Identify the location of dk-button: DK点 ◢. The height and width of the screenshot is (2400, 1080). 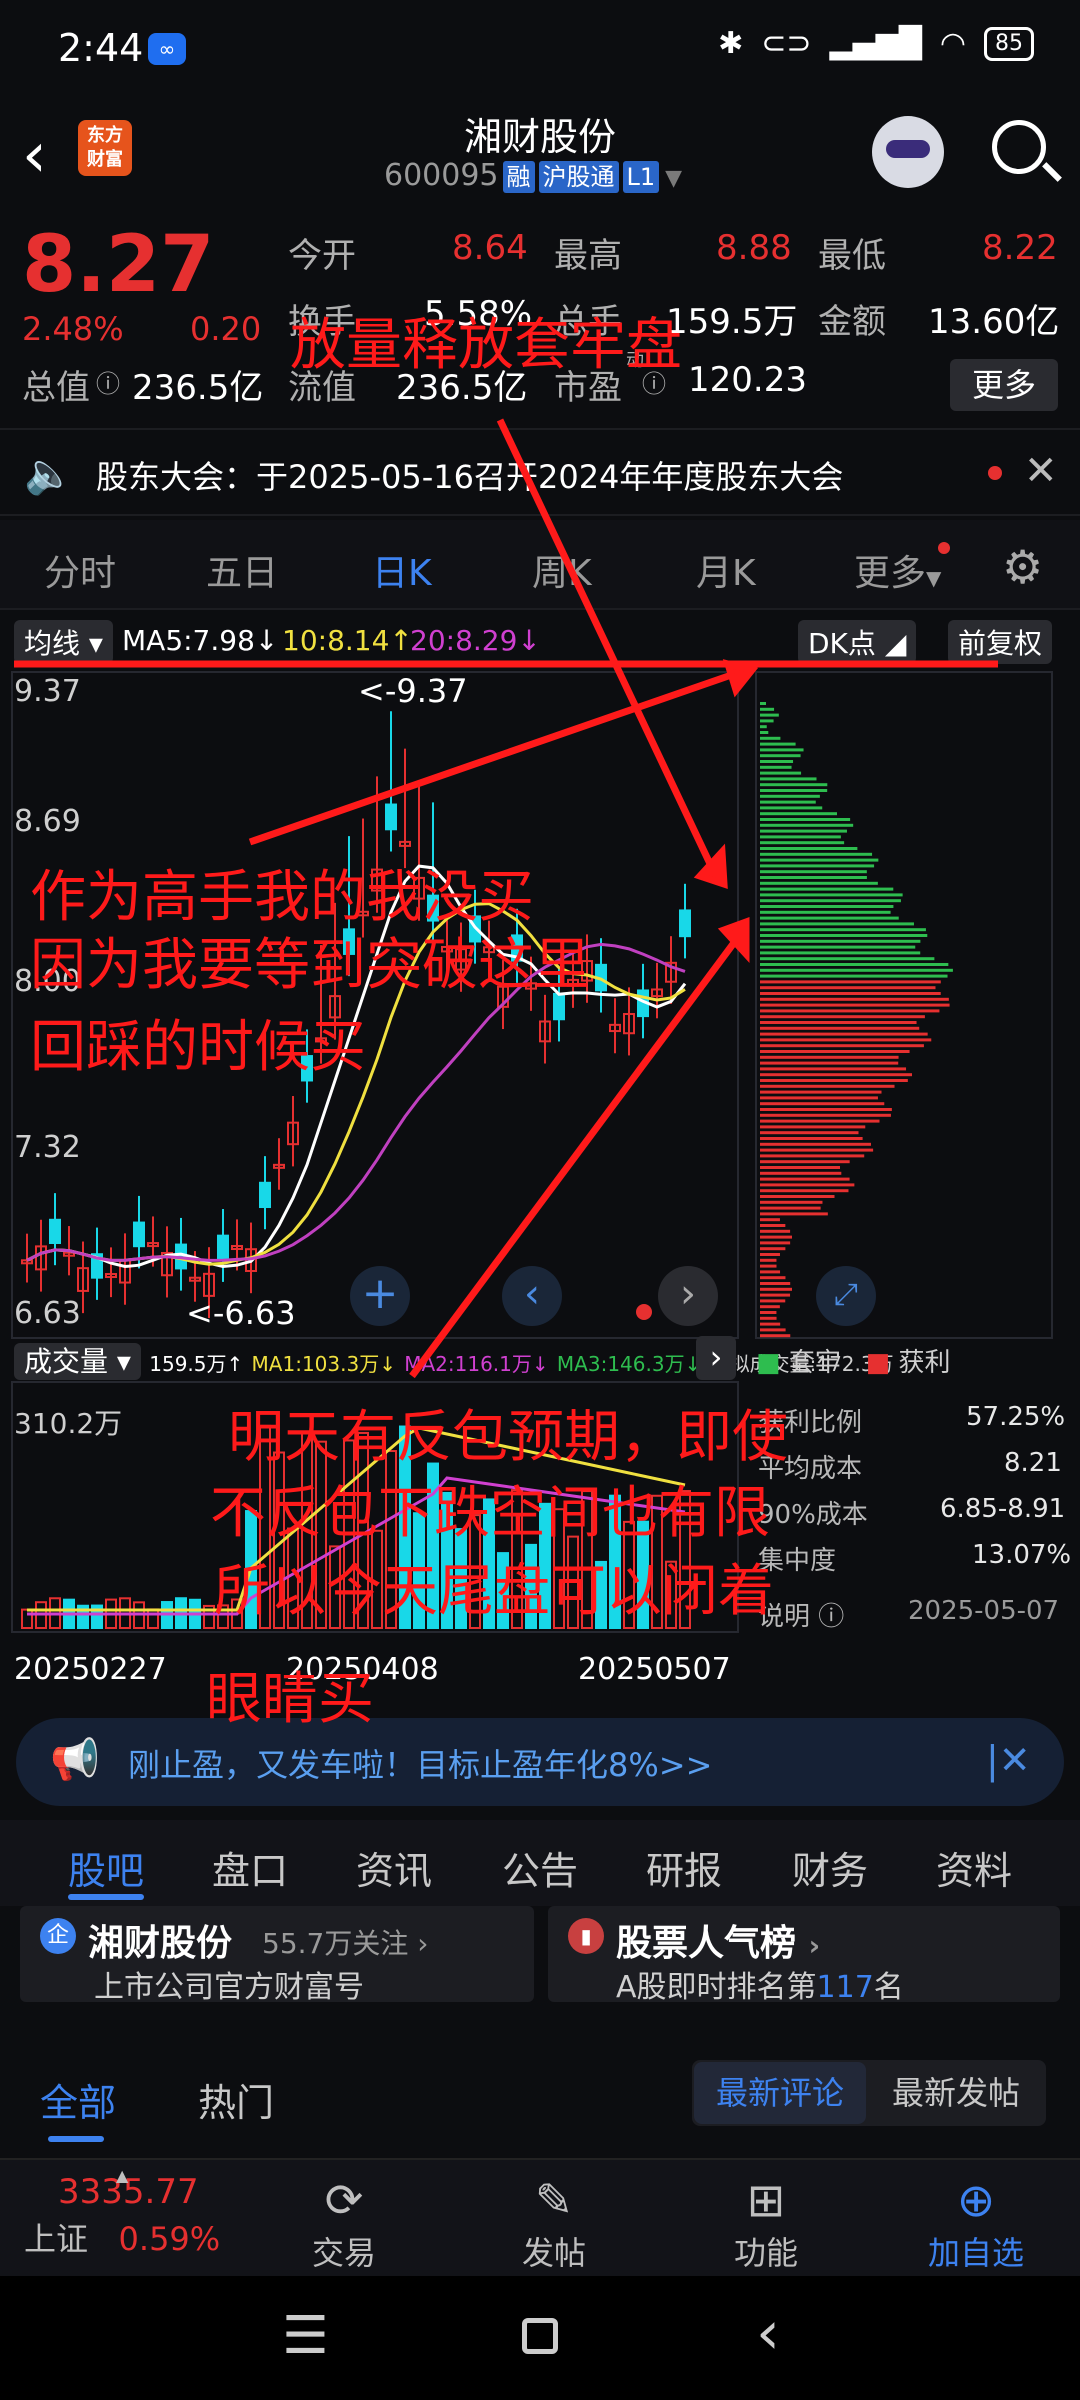
(857, 642).